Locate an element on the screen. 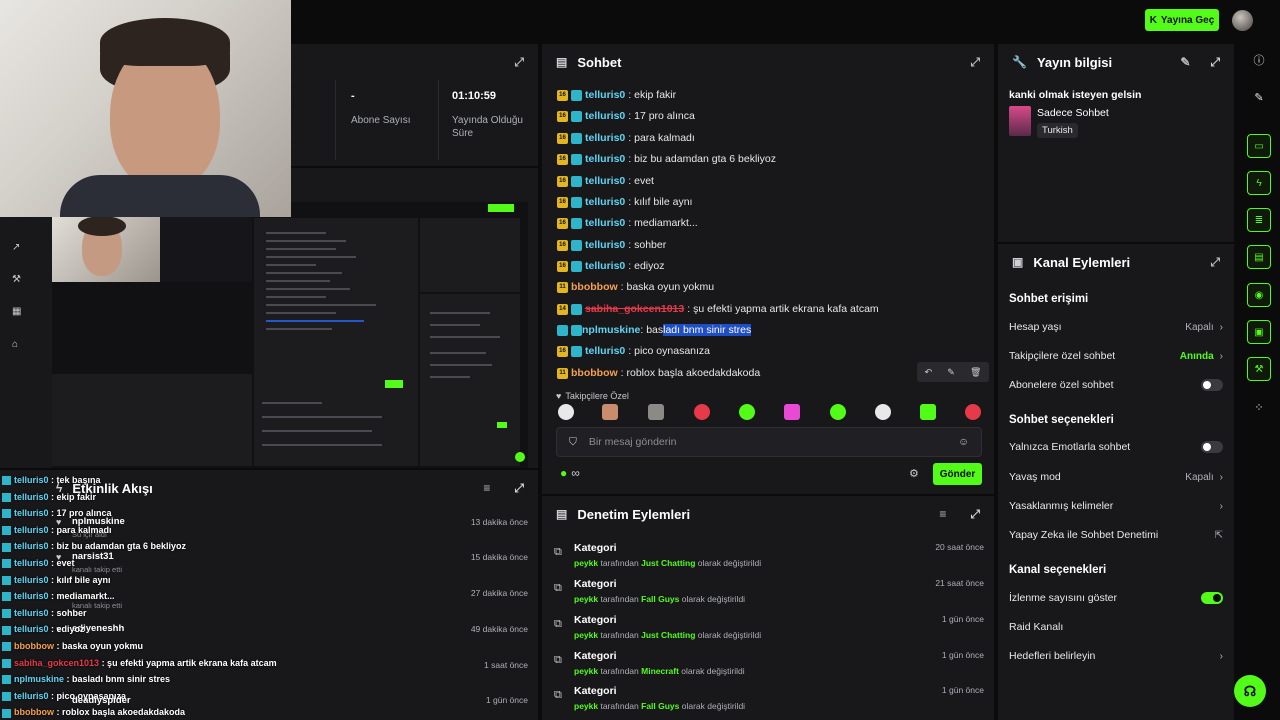  followers-chat-row: Takipçilere özel sohbet Anında › is located at coordinates (1116, 356).